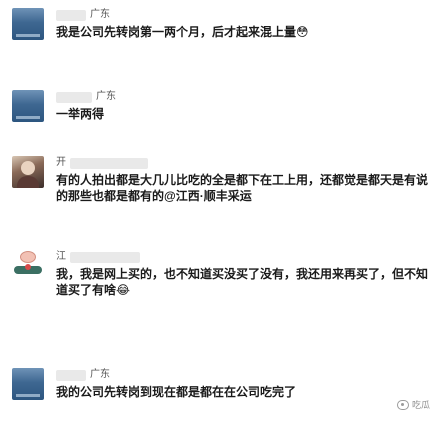 The image size is (438, 428). What do you see at coordinates (80, 114) in the screenshot?
I see `comment-text: 一举两得` at bounding box center [80, 114].